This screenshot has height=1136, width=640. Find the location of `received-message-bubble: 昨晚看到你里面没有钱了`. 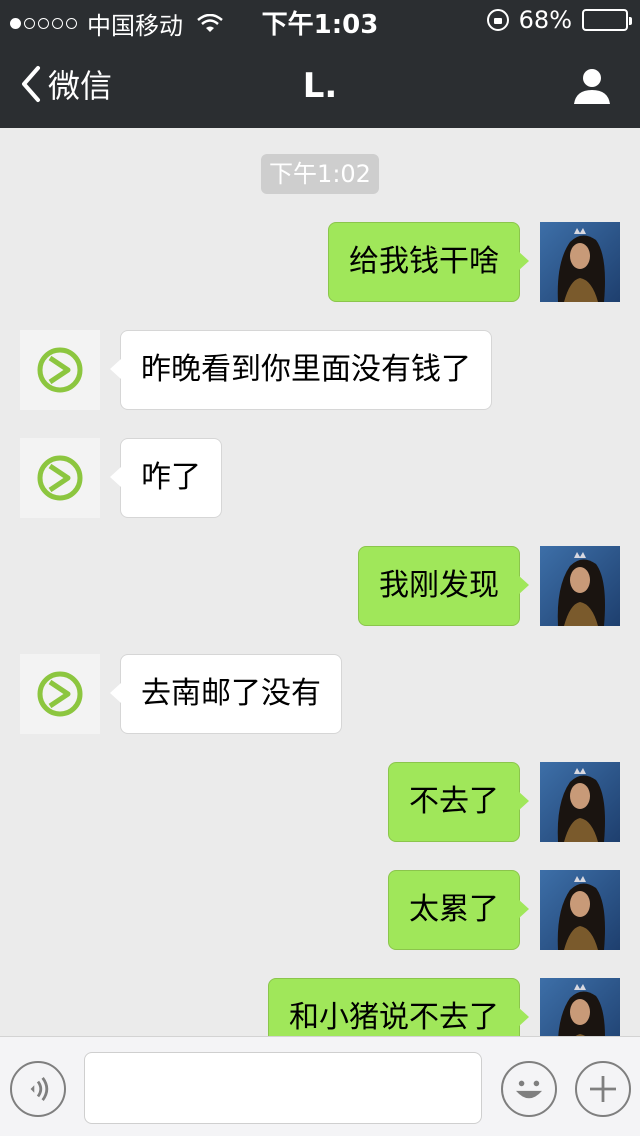

received-message-bubble: 昨晚看到你里面没有钱了 is located at coordinates (301, 370).